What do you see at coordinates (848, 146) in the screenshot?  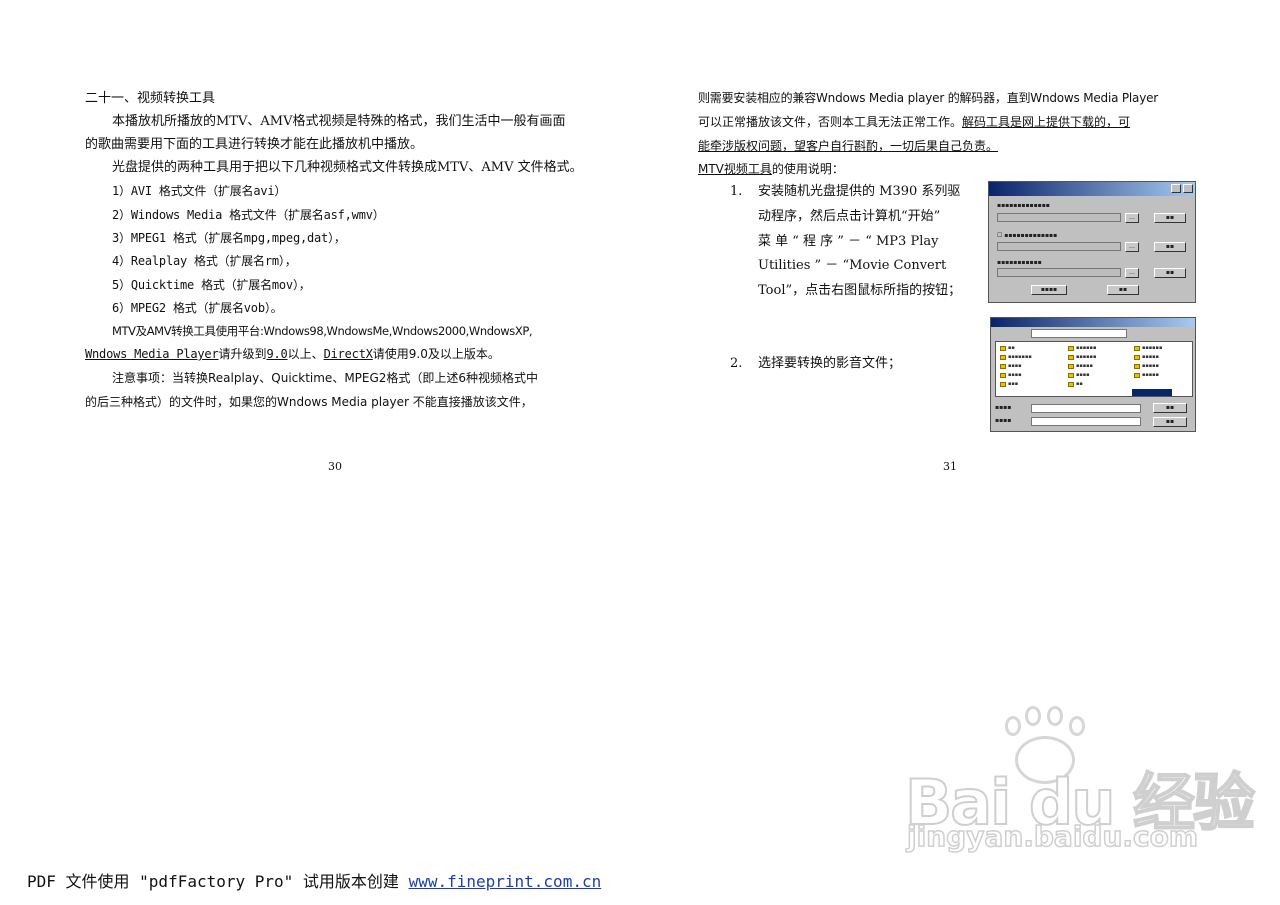 I see `warning-text: 能牵涉版权问题，望客户自行斟酌，一切后果自己负责。` at bounding box center [848, 146].